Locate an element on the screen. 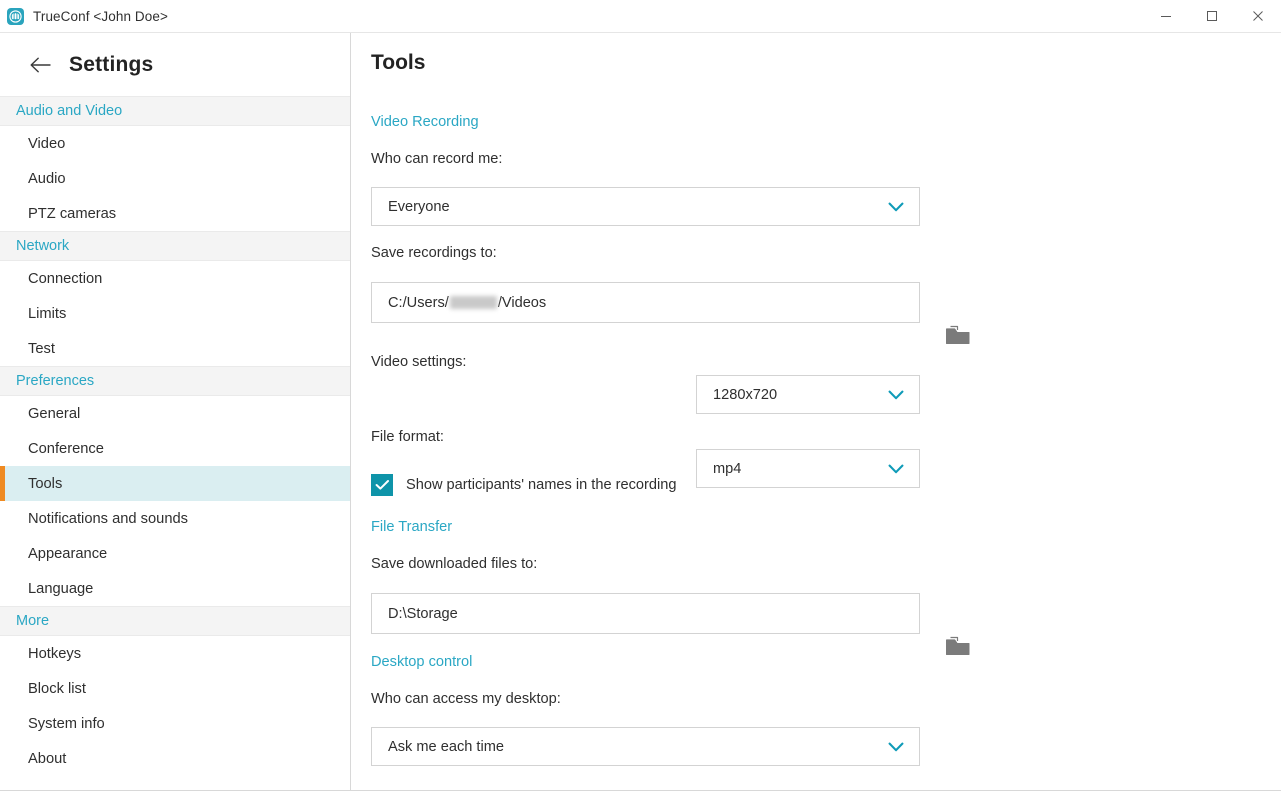  sidebar-item-label: Notifications and sounds is located at coordinates (108, 518).